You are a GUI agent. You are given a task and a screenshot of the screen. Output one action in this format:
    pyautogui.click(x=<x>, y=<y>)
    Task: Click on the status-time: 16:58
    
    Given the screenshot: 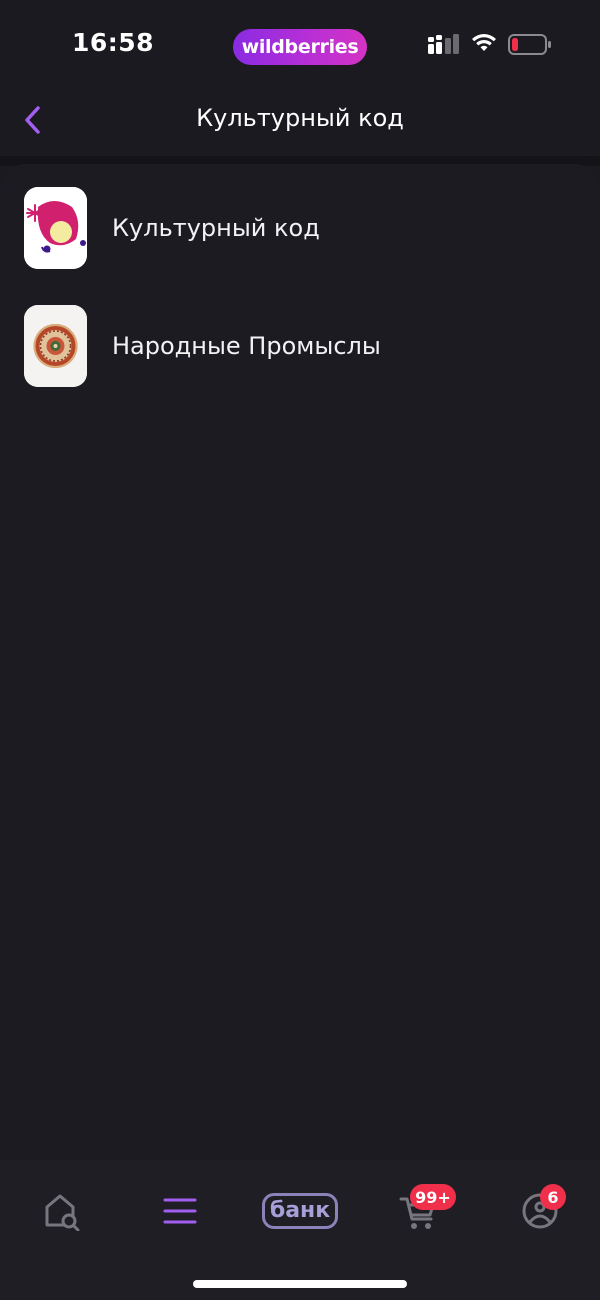 What is the action you would take?
    pyautogui.click(x=113, y=42)
    